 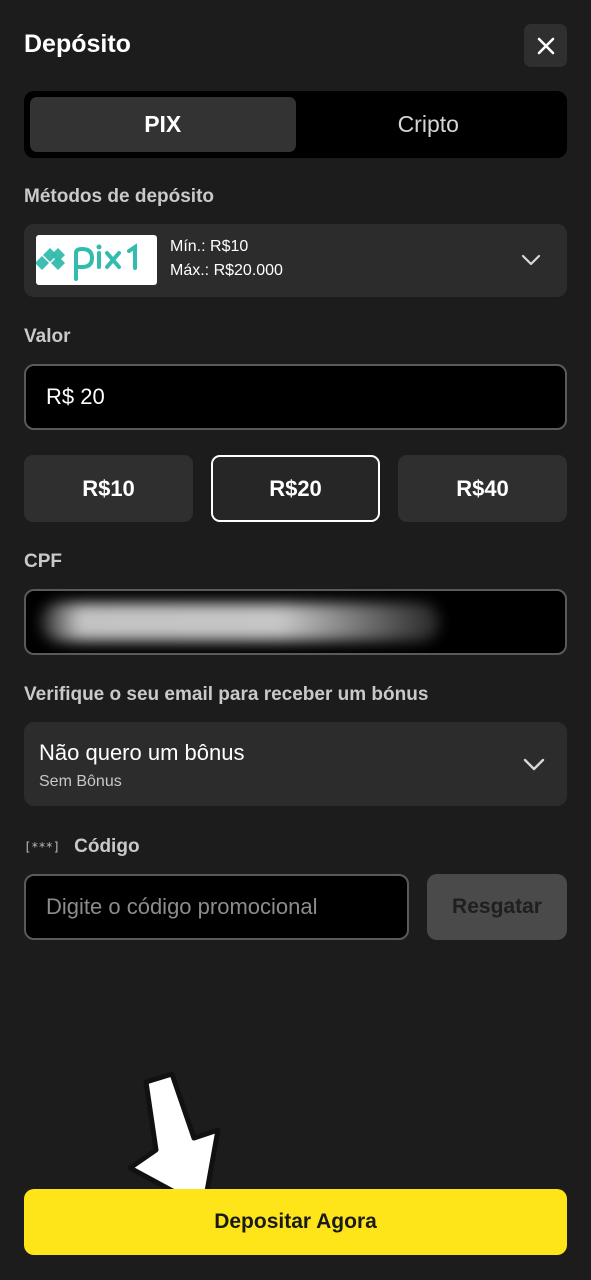 What do you see at coordinates (240, 622) in the screenshot?
I see `cpf-redacted-value` at bounding box center [240, 622].